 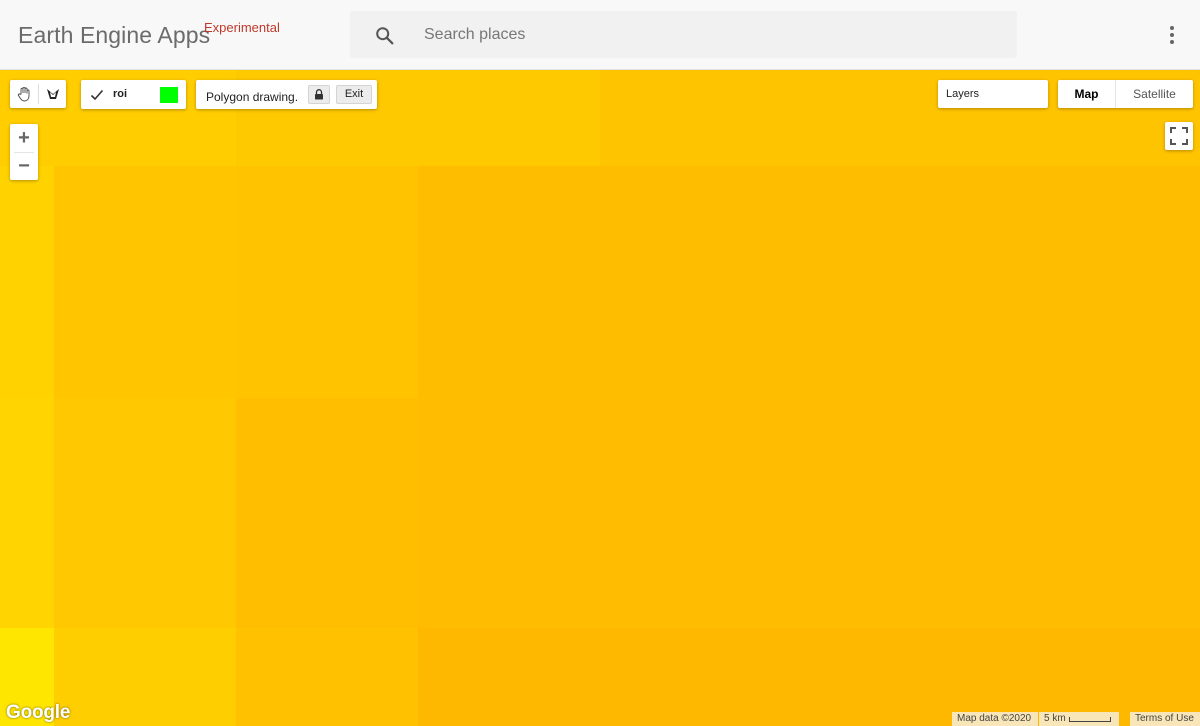 What do you see at coordinates (1055, 718) in the screenshot?
I see `scale-label: 5 km` at bounding box center [1055, 718].